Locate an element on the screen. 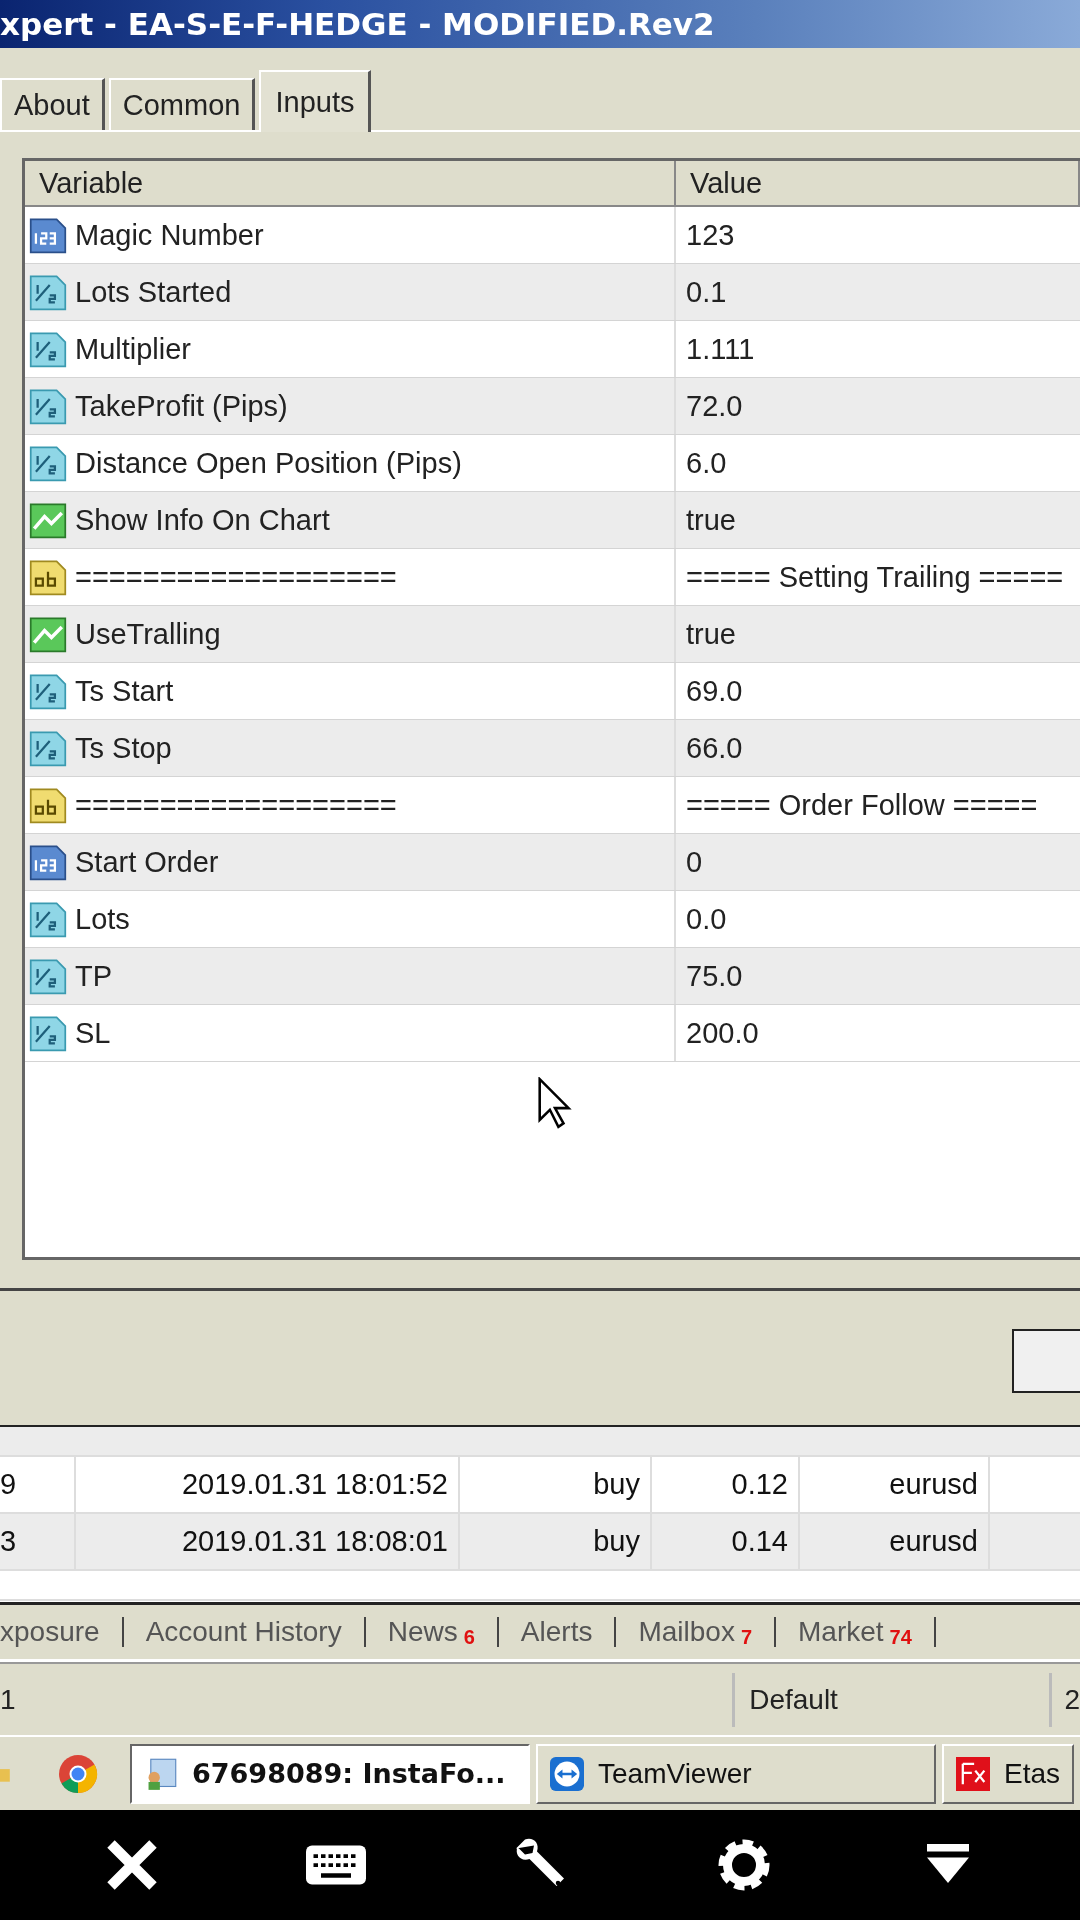 Image resolution: width=1080 pixels, height=1920 pixels. taskbar-button: TeamViewer is located at coordinates (736, 1773).